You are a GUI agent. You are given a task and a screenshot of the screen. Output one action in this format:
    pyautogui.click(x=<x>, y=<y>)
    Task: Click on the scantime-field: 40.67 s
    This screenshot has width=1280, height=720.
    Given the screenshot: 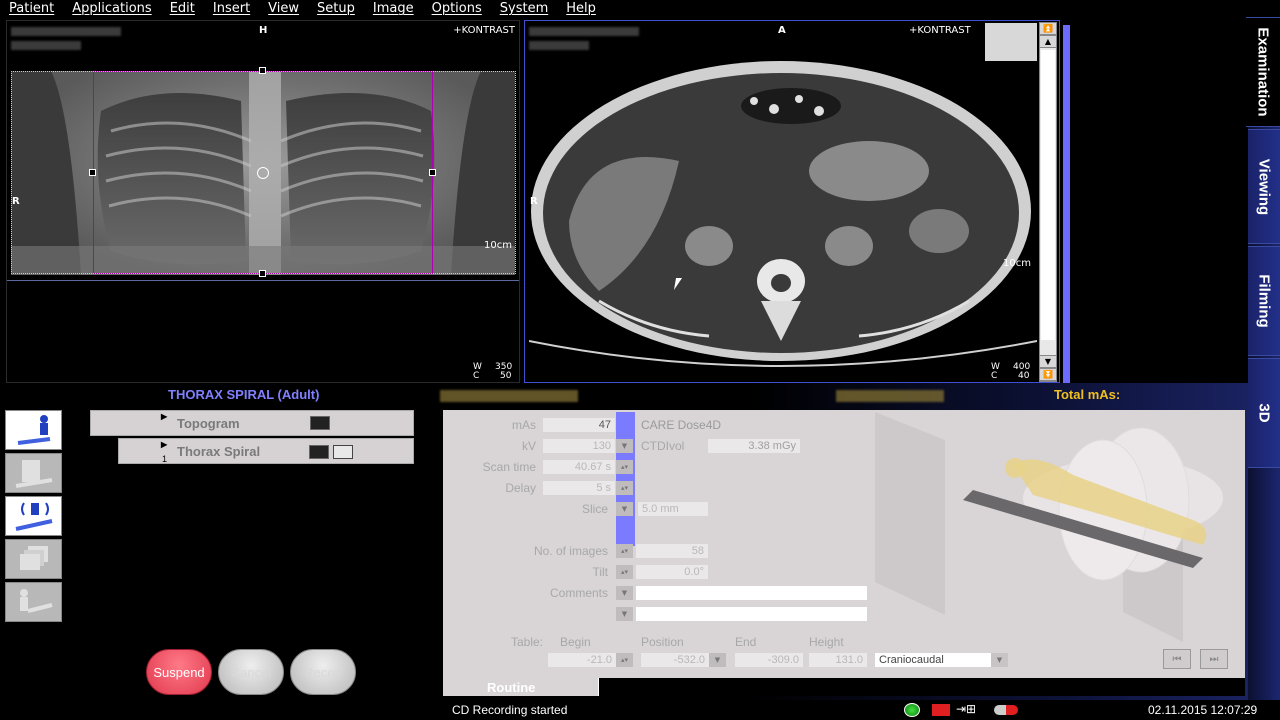 What is the action you would take?
    pyautogui.click(x=579, y=467)
    